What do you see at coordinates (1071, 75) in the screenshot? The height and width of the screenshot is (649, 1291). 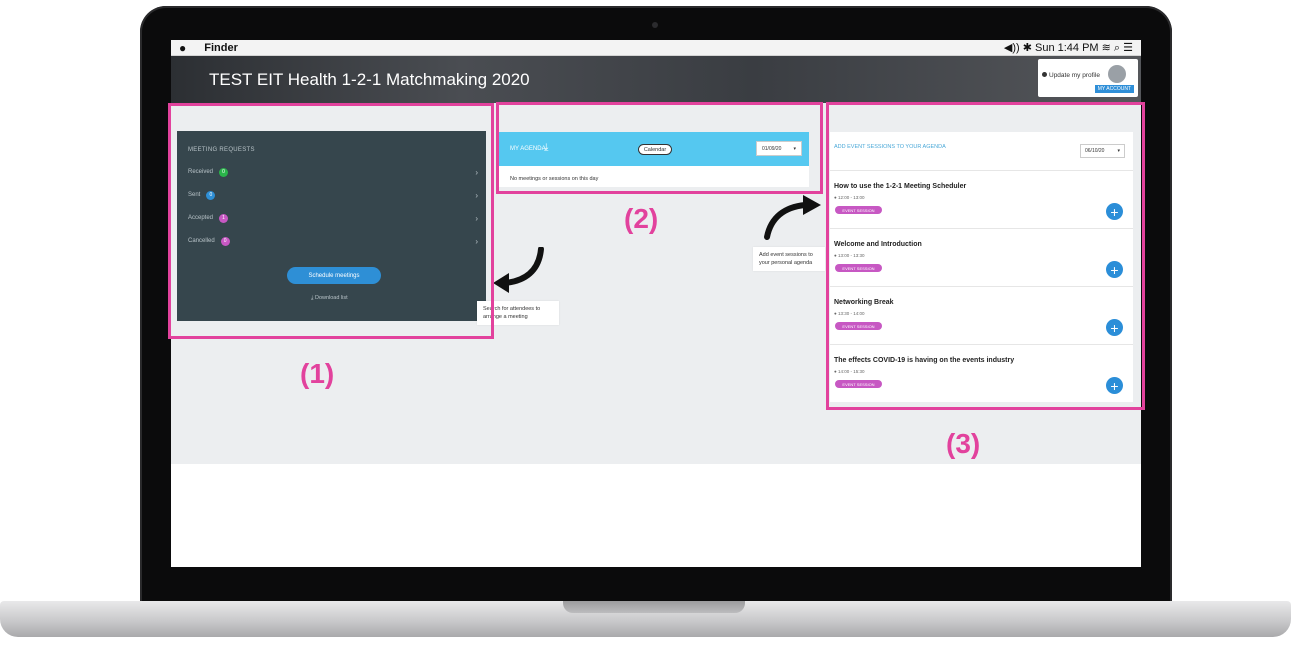 I see `update-profile-link: Update my profile` at bounding box center [1071, 75].